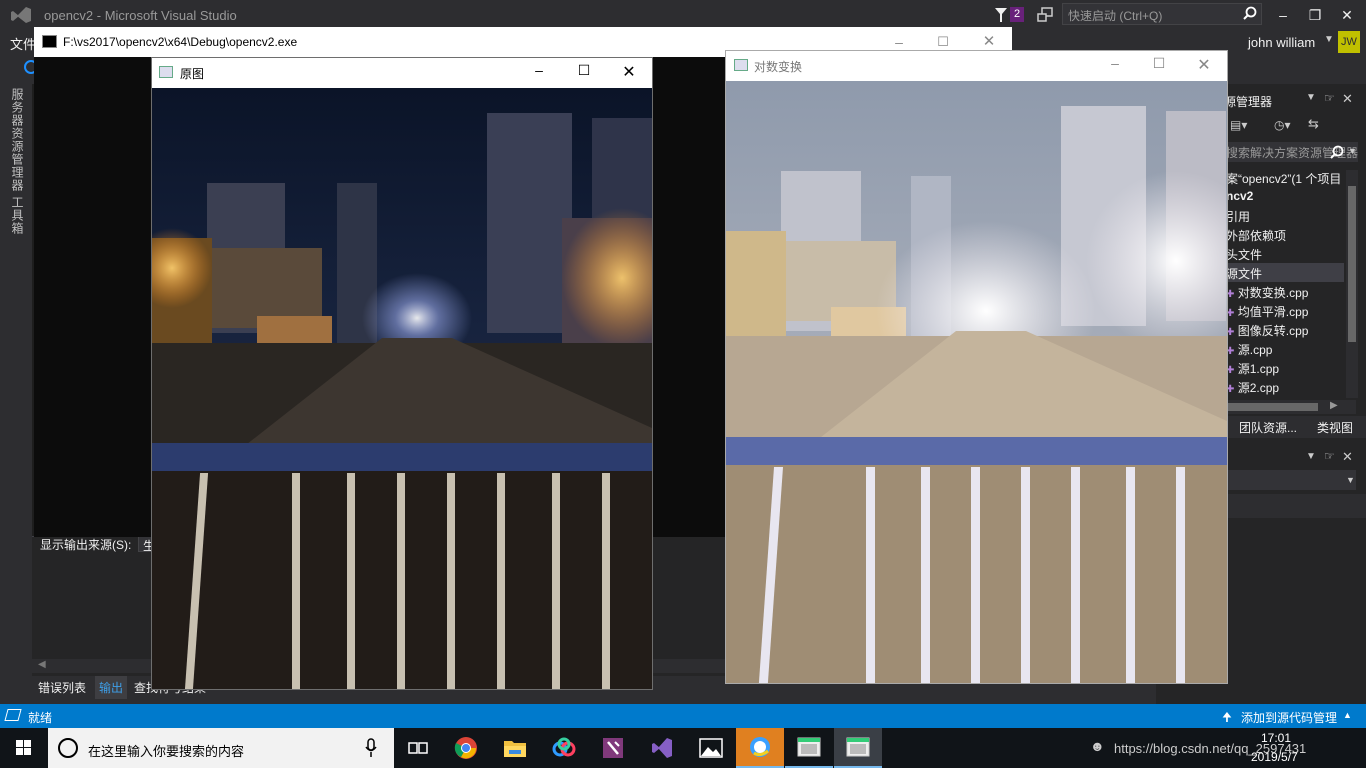 Image resolution: width=1366 pixels, height=768 pixels. Describe the element at coordinates (40, 718) in the screenshot. I see `status-ready-text: 就绪` at that location.